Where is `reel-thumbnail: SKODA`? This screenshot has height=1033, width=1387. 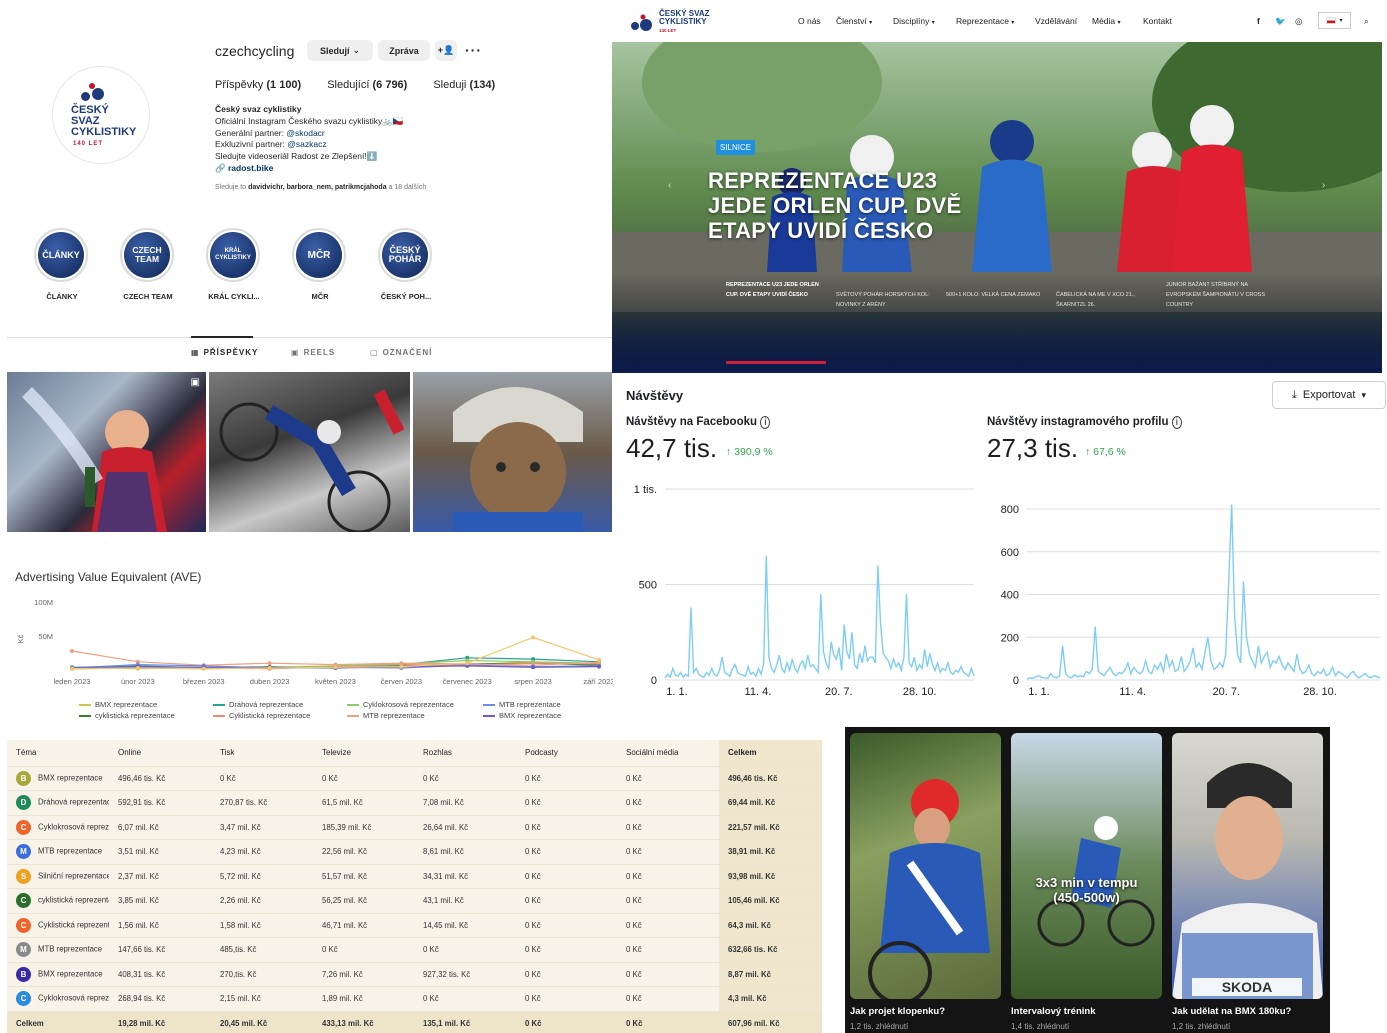 reel-thumbnail: SKODA is located at coordinates (1247, 866).